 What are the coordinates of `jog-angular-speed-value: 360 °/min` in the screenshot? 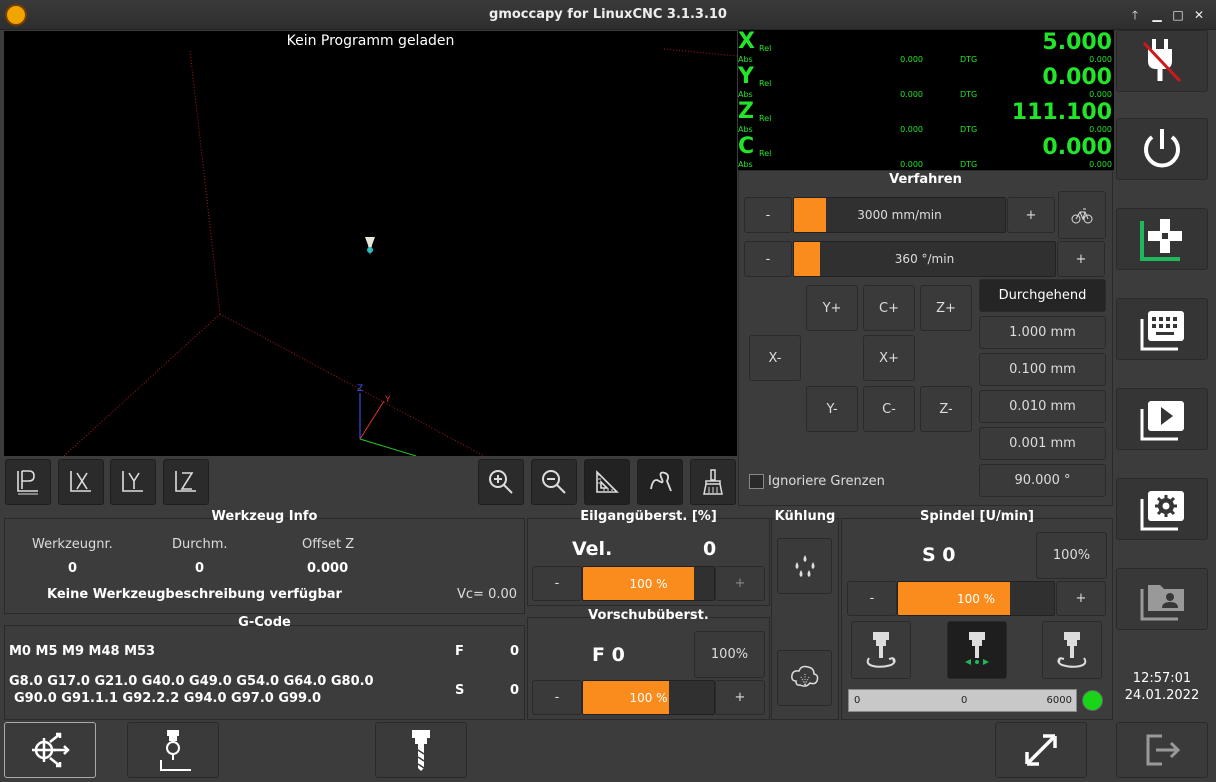 It's located at (924, 259).